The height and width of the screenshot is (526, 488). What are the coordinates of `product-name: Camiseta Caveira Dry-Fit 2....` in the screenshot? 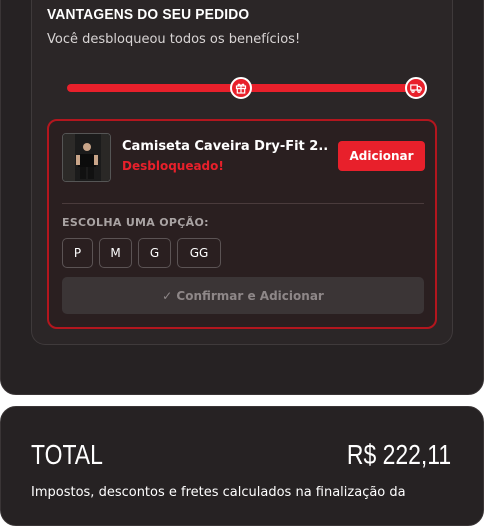 It's located at (224, 146).